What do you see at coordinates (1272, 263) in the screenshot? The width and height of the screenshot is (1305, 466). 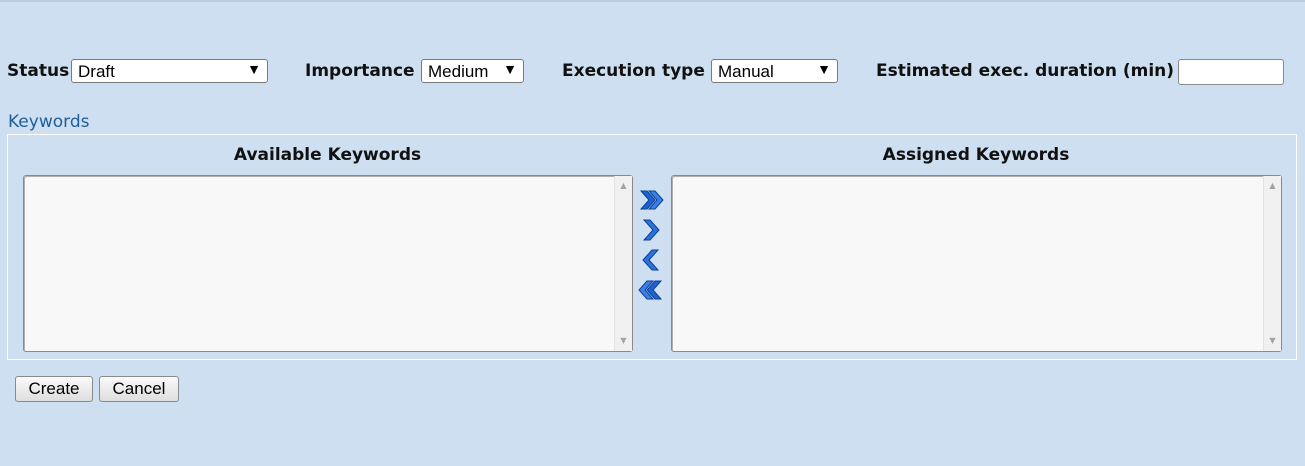 I see `assigned-keywords-scrollbar: ▲ ▼` at bounding box center [1272, 263].